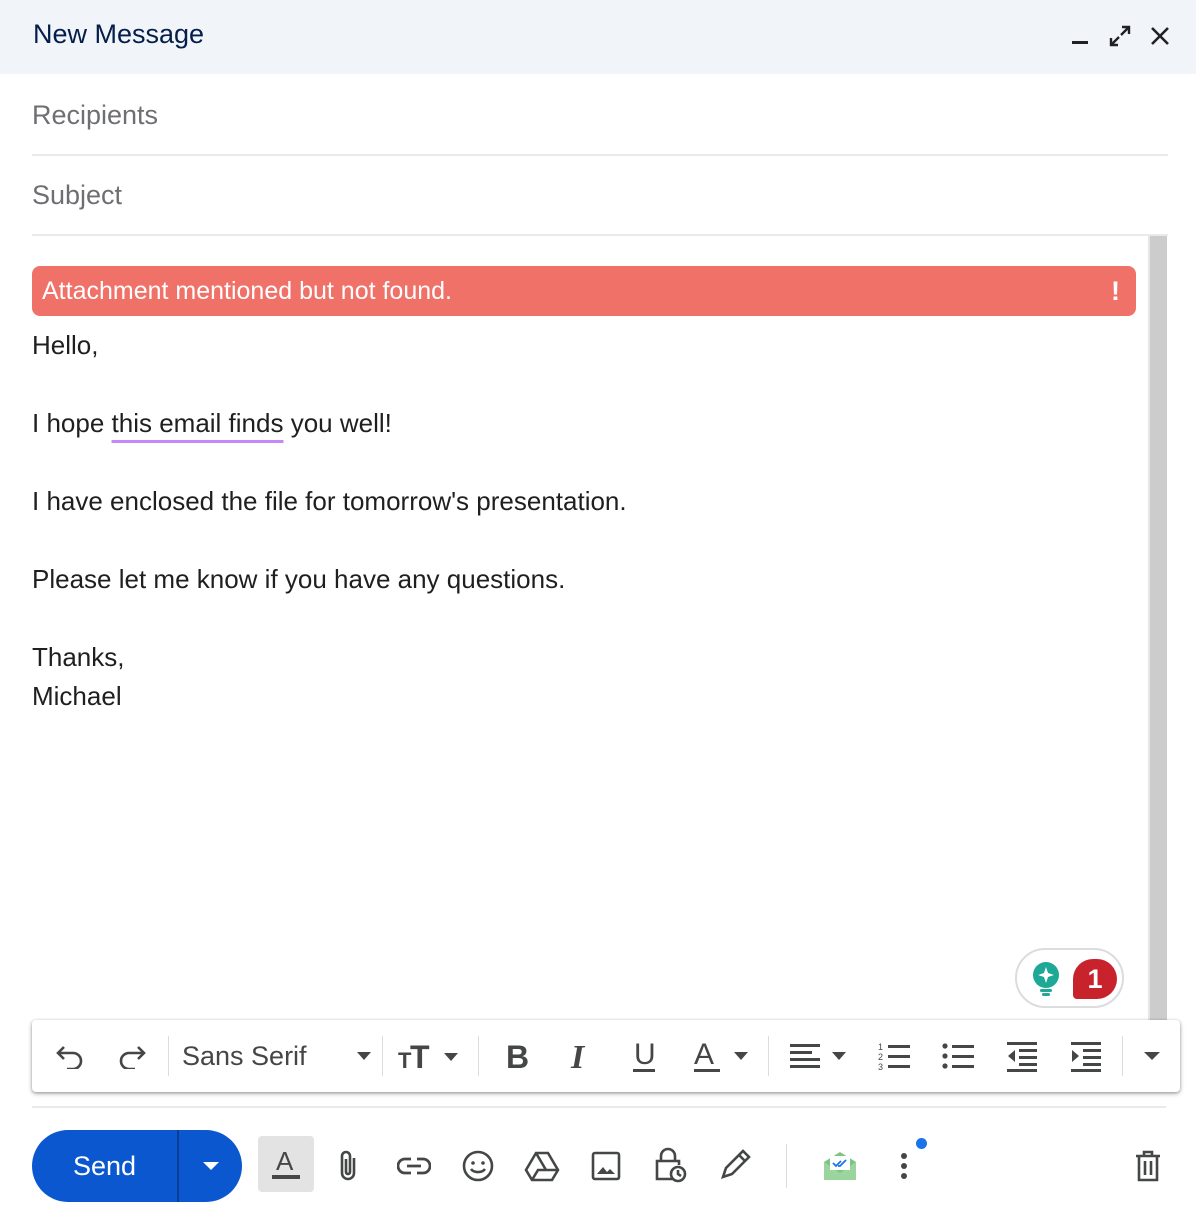 The width and height of the screenshot is (1196, 1222). I want to click on text-size-icon: T T, so click(428, 1056).